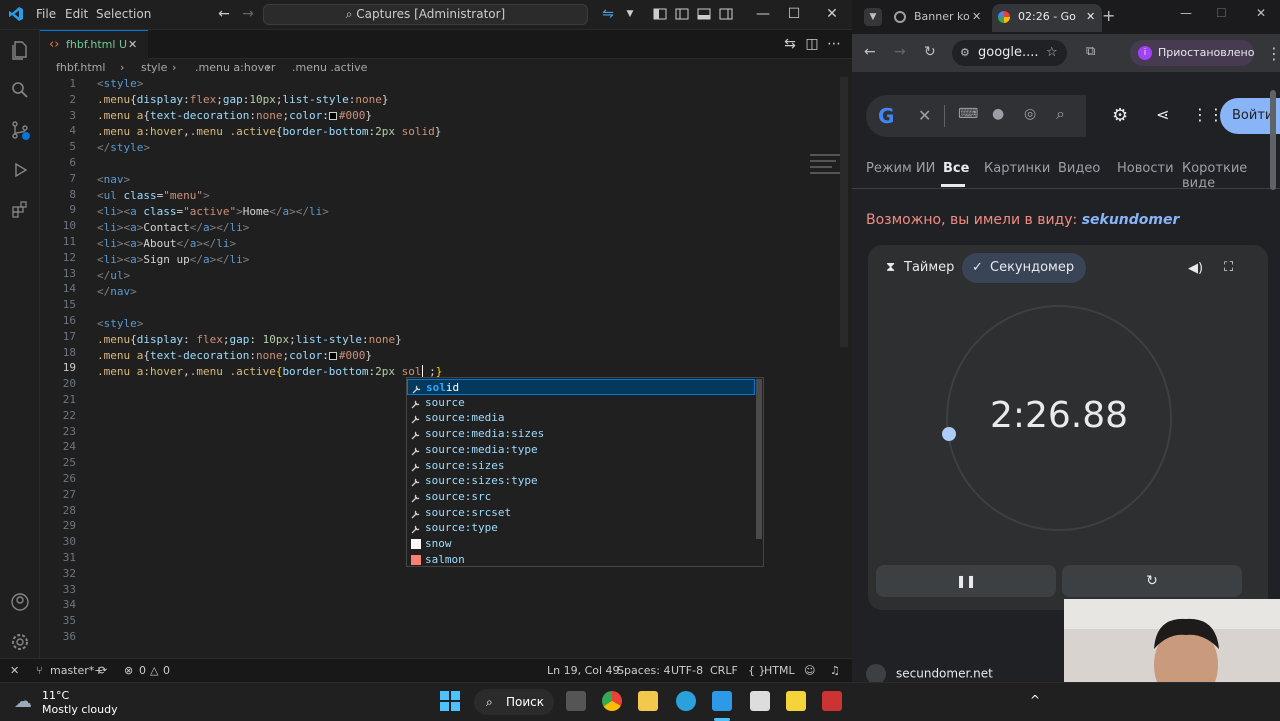 The image size is (1280, 721). Describe the element at coordinates (1192, 53) in the screenshot. I see `profile-paused-button: i Приостановлено` at that location.